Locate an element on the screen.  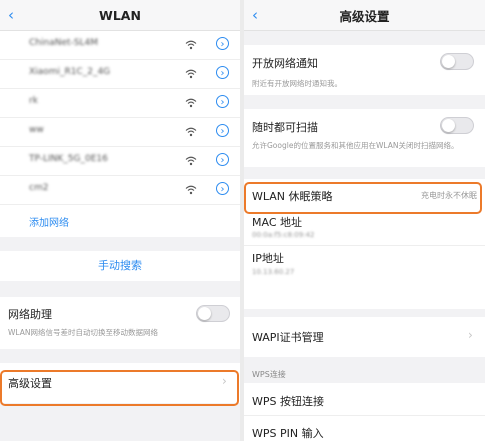
network-name: cm2 is located at coordinates (39, 188).